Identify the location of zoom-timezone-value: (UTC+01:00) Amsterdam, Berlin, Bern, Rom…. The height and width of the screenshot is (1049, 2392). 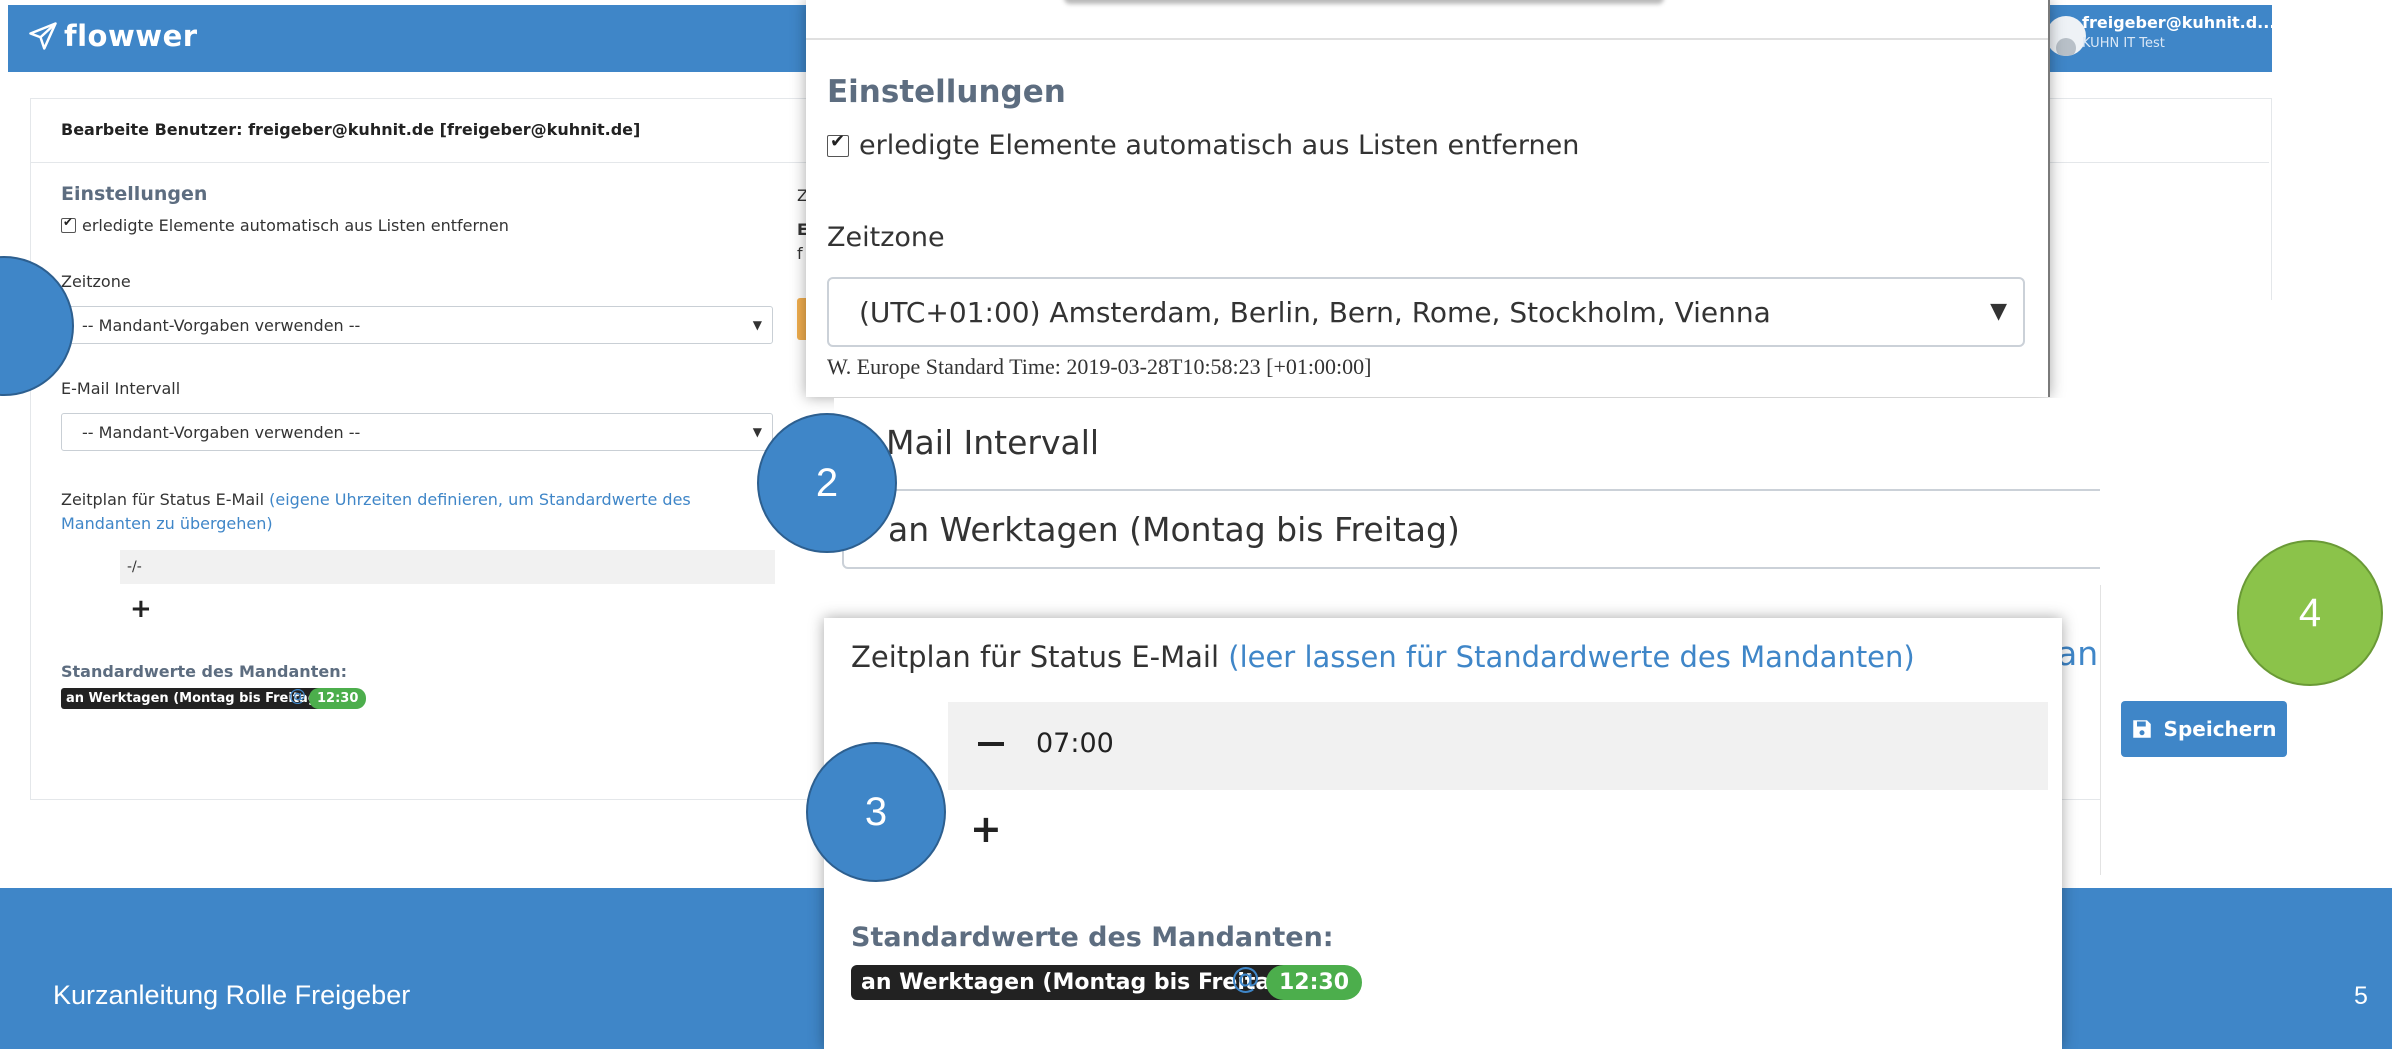
(1315, 312).